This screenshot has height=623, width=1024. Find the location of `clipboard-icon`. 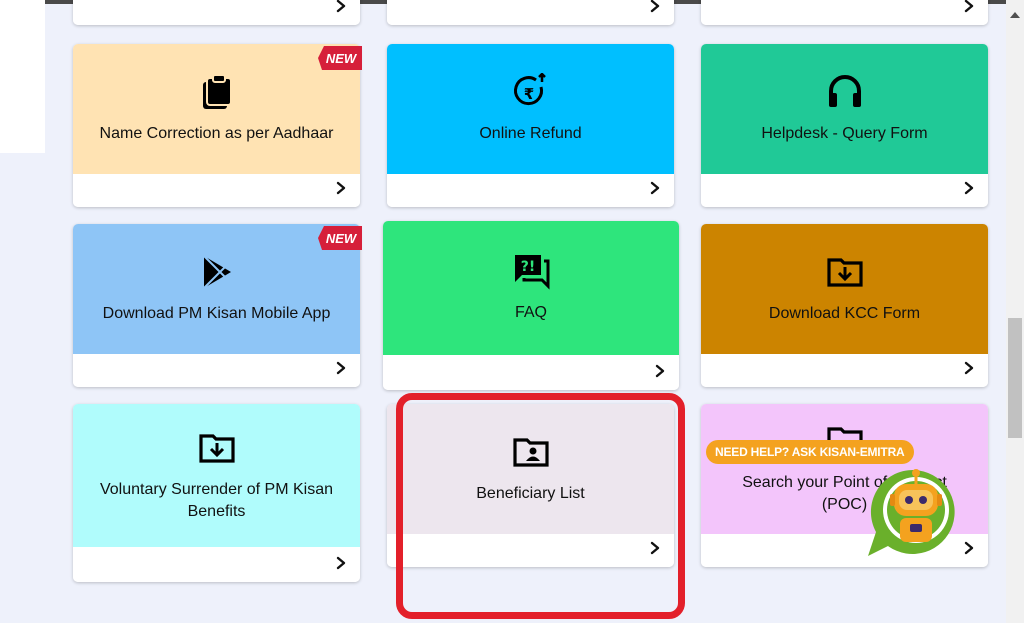

clipboard-icon is located at coordinates (217, 92).